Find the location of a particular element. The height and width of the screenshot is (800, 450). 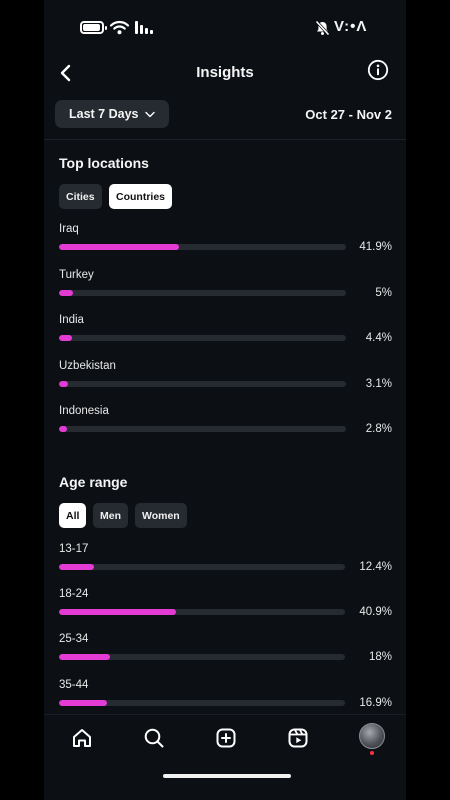

bell-muted-icon is located at coordinates (322, 28).